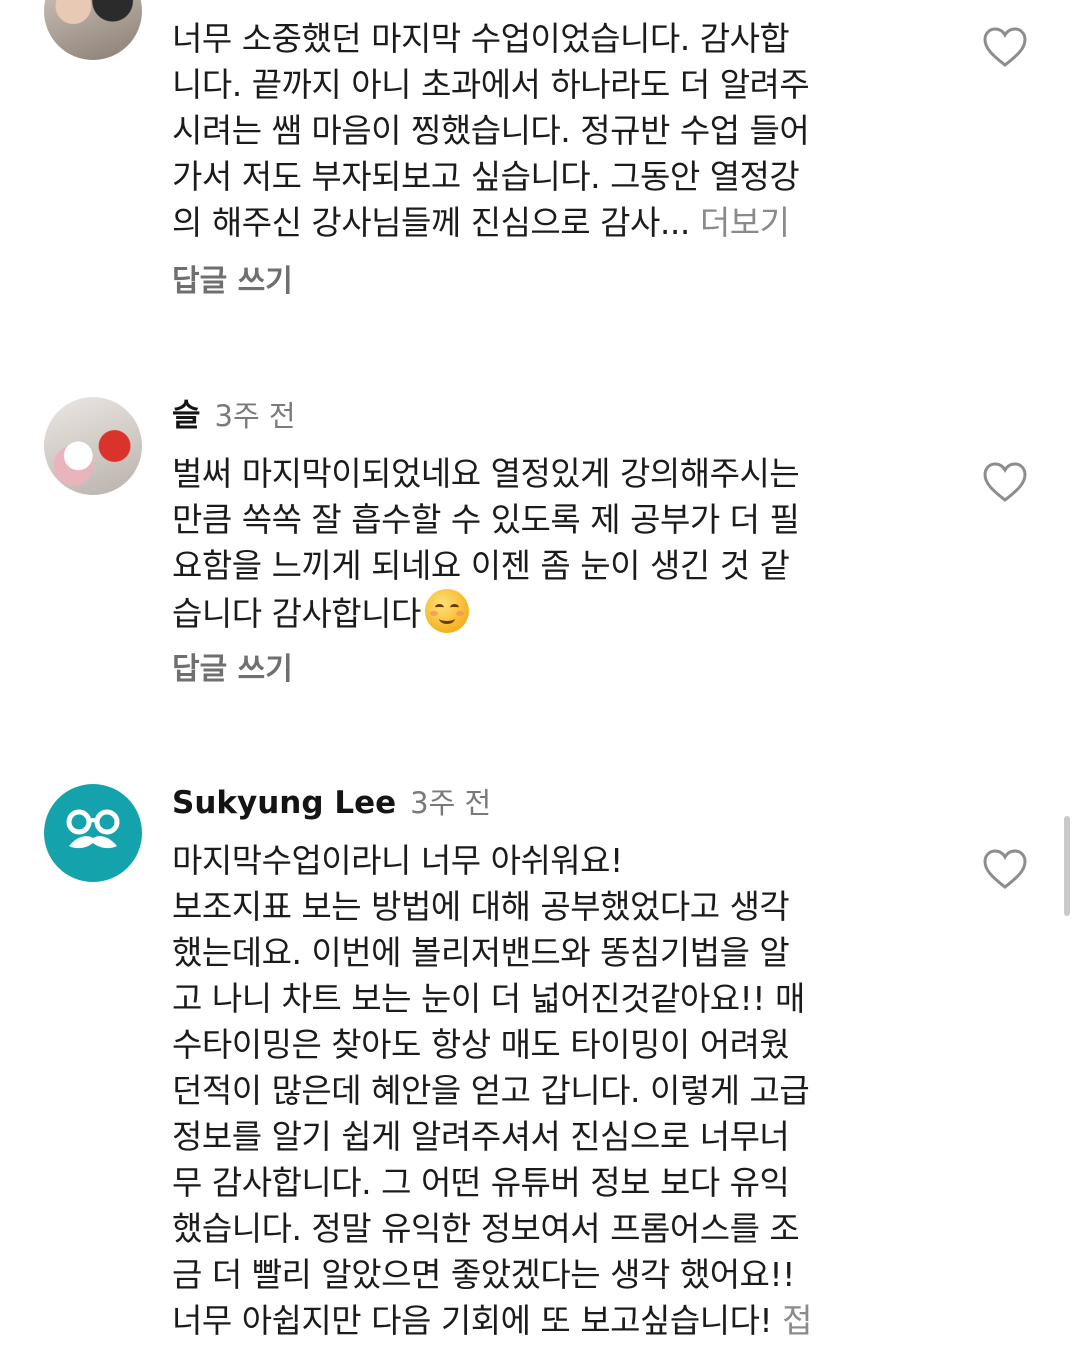 The height and width of the screenshot is (1349, 1080). What do you see at coordinates (93, 829) in the screenshot?
I see `glasses-mustache-icon` at bounding box center [93, 829].